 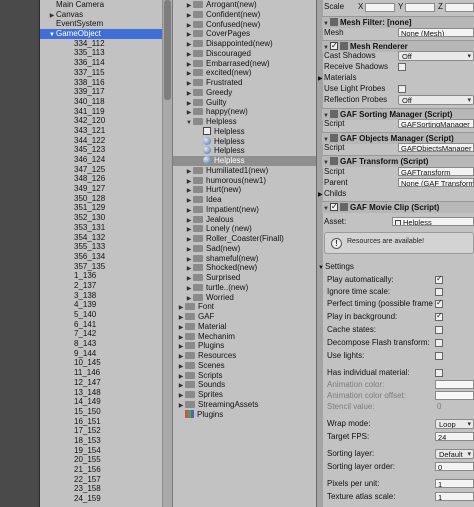 What do you see at coordinates (439, 292) in the screenshot?
I see `ignore-time-scale-checkbox` at bounding box center [439, 292].